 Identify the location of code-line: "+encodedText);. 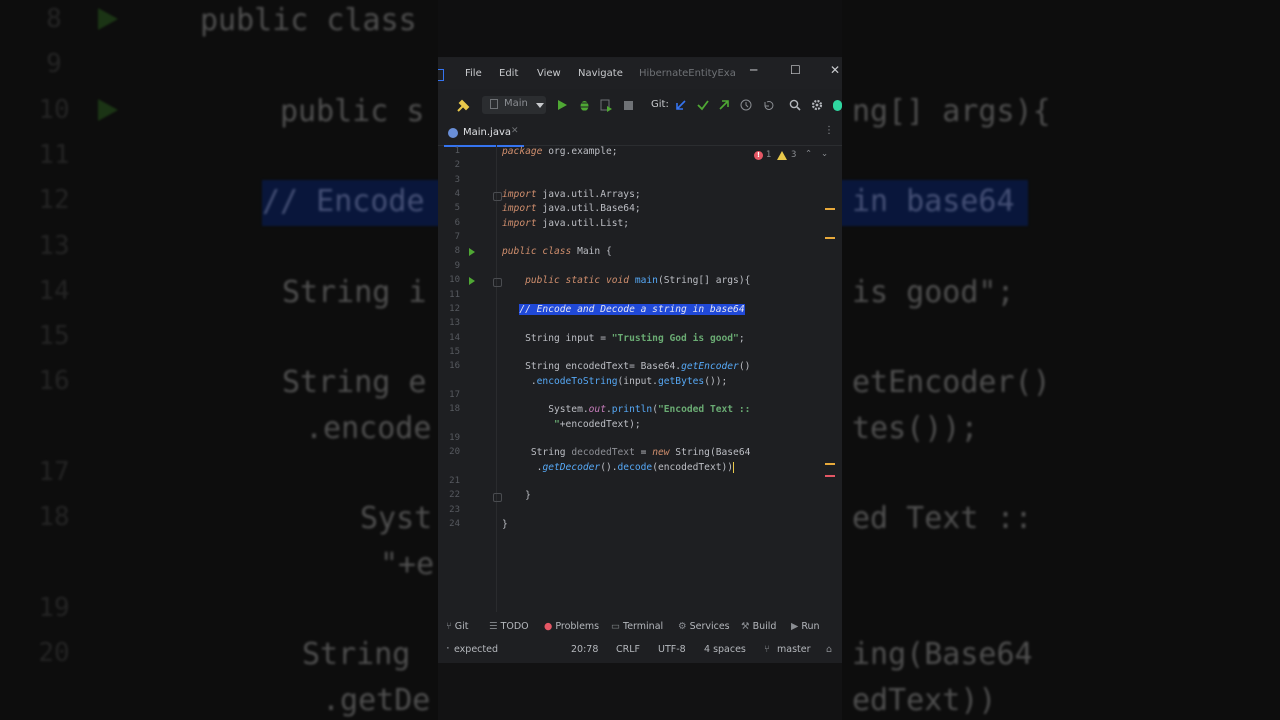
(571, 424).